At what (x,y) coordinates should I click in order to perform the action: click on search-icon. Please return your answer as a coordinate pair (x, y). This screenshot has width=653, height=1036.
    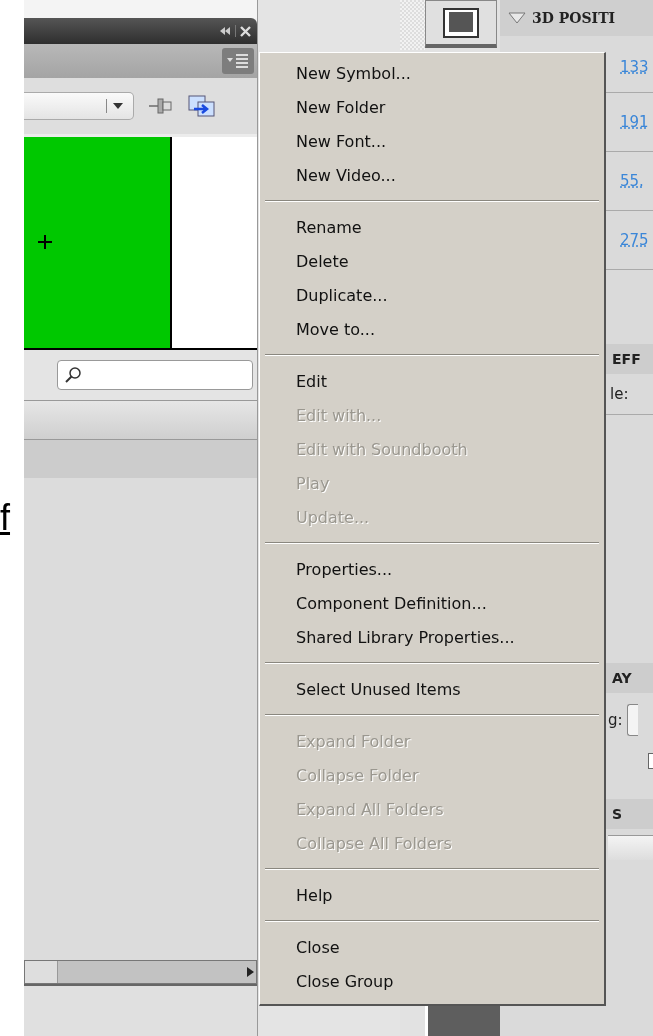
    Looking at the image, I should click on (73, 375).